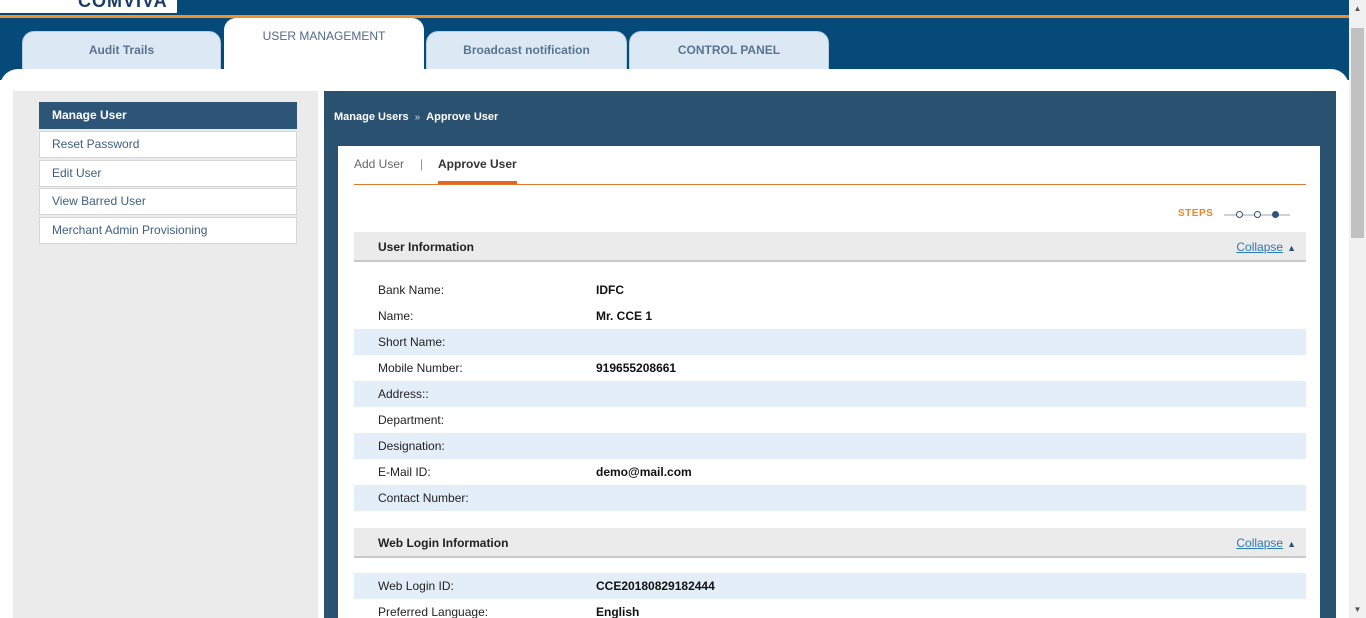  What do you see at coordinates (1357, 8) in the screenshot?
I see `scroll-up-arrow-icon: ▲` at bounding box center [1357, 8].